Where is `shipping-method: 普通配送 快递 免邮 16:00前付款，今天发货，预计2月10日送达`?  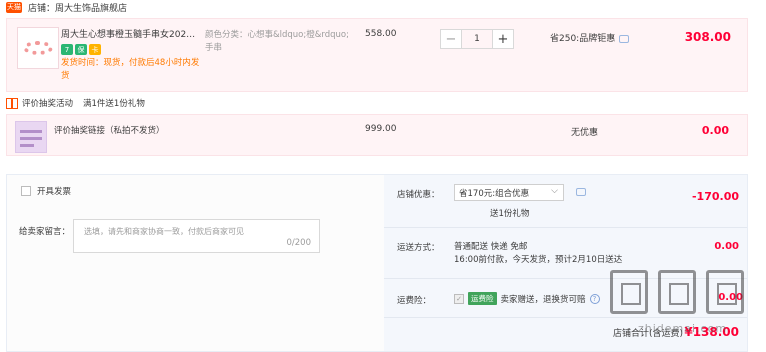 shipping-method: 普通配送 快递 免邮 16:00前付款，今天发货，预计2月10日送达 is located at coordinates (538, 254).